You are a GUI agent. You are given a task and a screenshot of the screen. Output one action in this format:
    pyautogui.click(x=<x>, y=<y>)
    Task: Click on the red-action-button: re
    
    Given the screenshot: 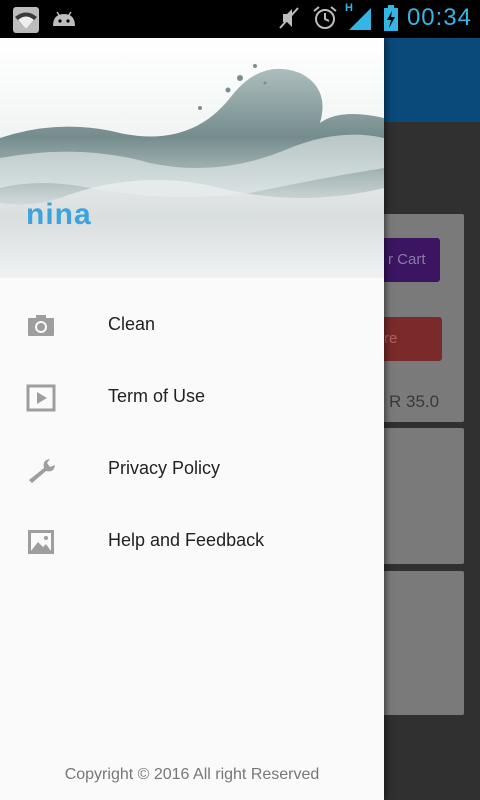 What is the action you would take?
    pyautogui.click(x=411, y=339)
    